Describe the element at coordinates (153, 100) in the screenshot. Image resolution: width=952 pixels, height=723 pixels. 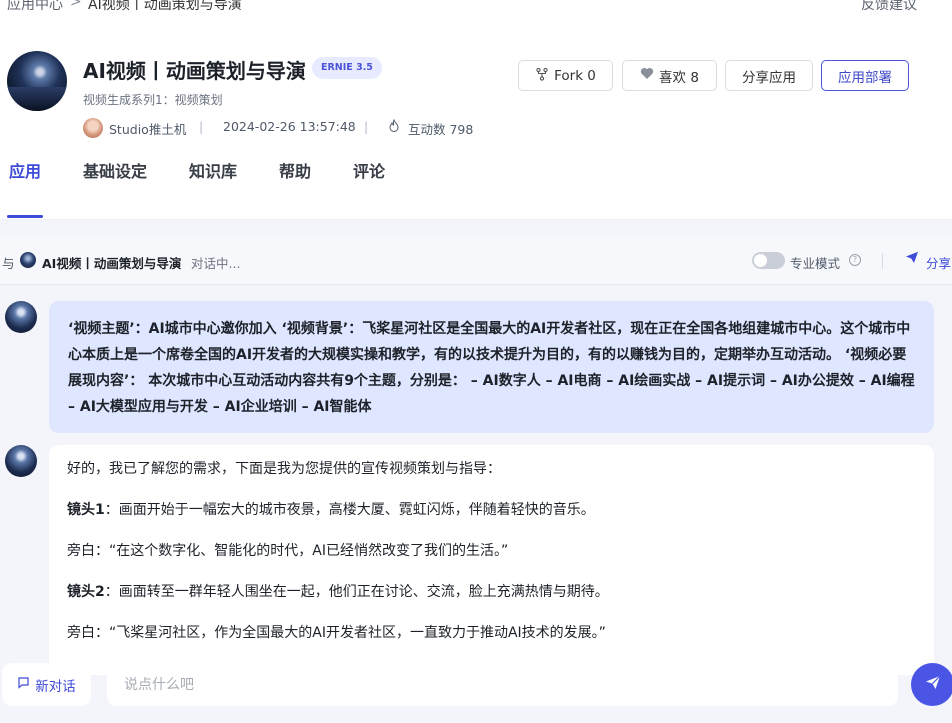
I see `app-subtitle: 视频生成系列1：视频策划` at that location.